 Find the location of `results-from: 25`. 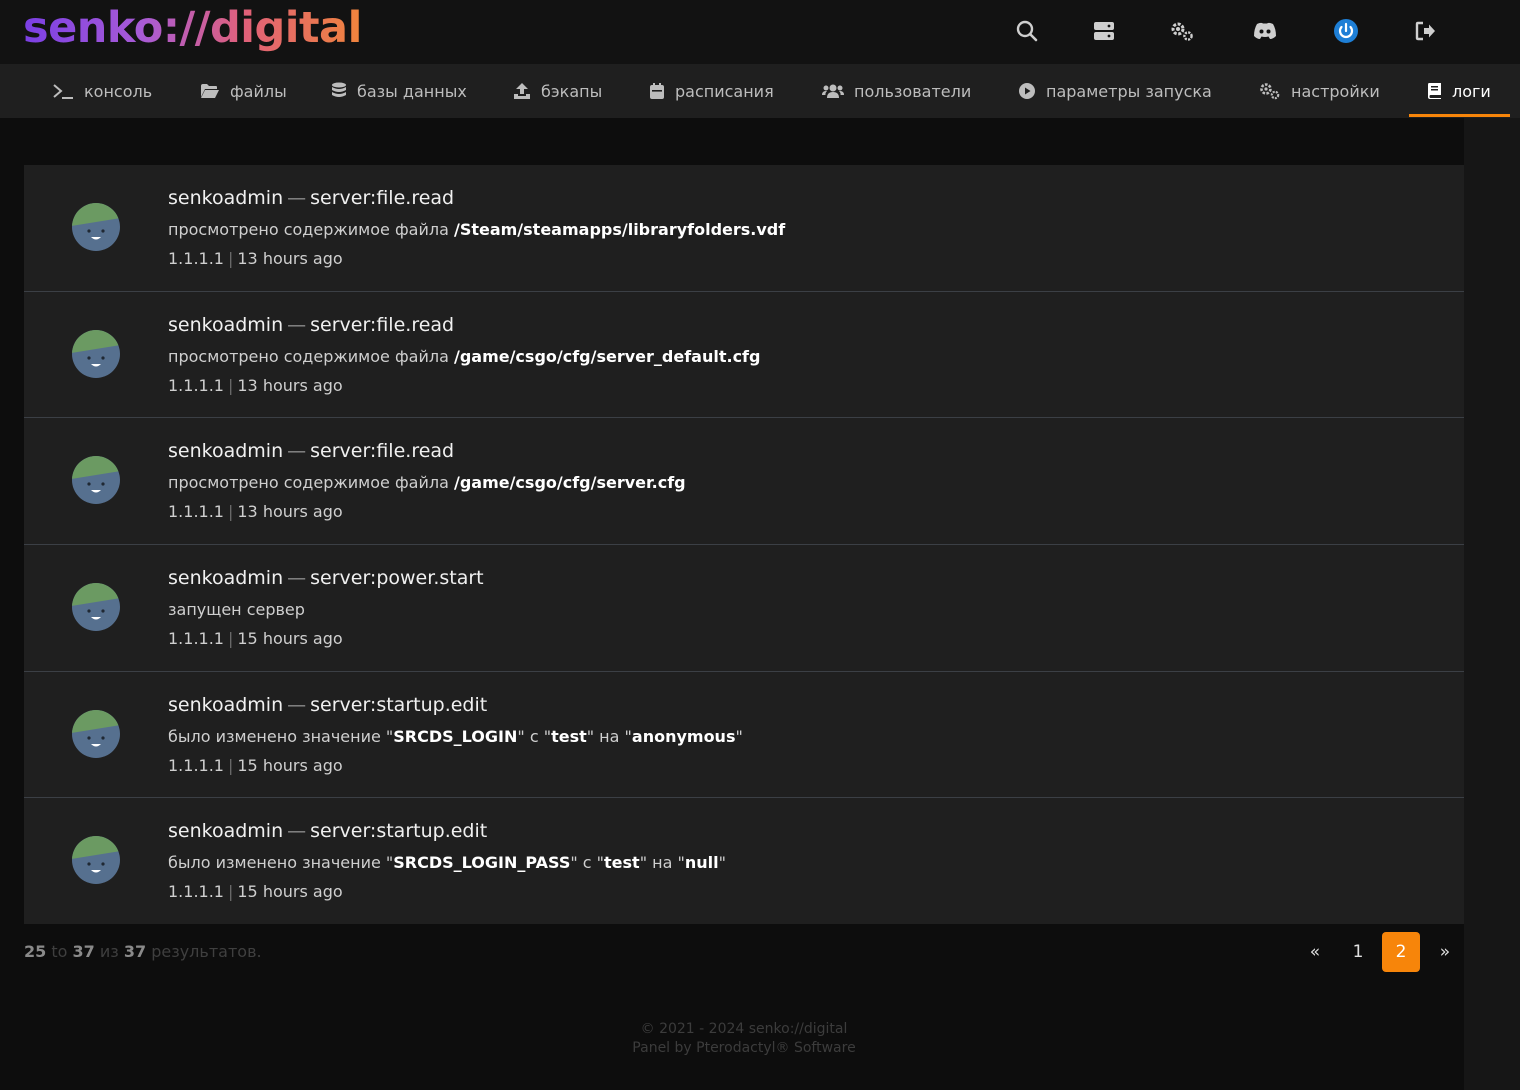

results-from: 25 is located at coordinates (35, 951).